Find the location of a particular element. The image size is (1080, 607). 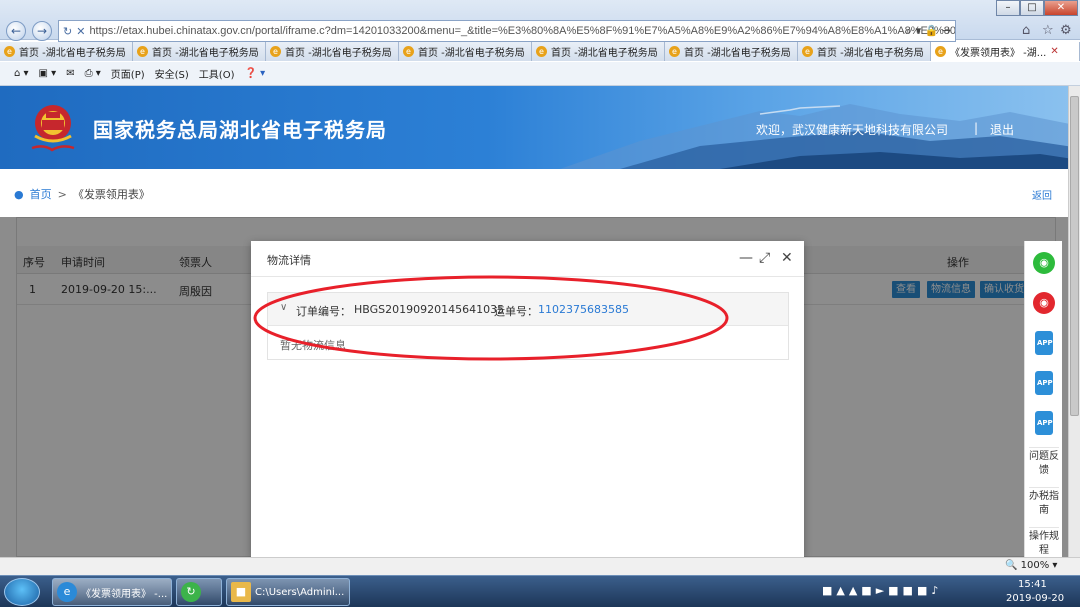

vertical-scrollbar is located at coordinates (1074, 321).